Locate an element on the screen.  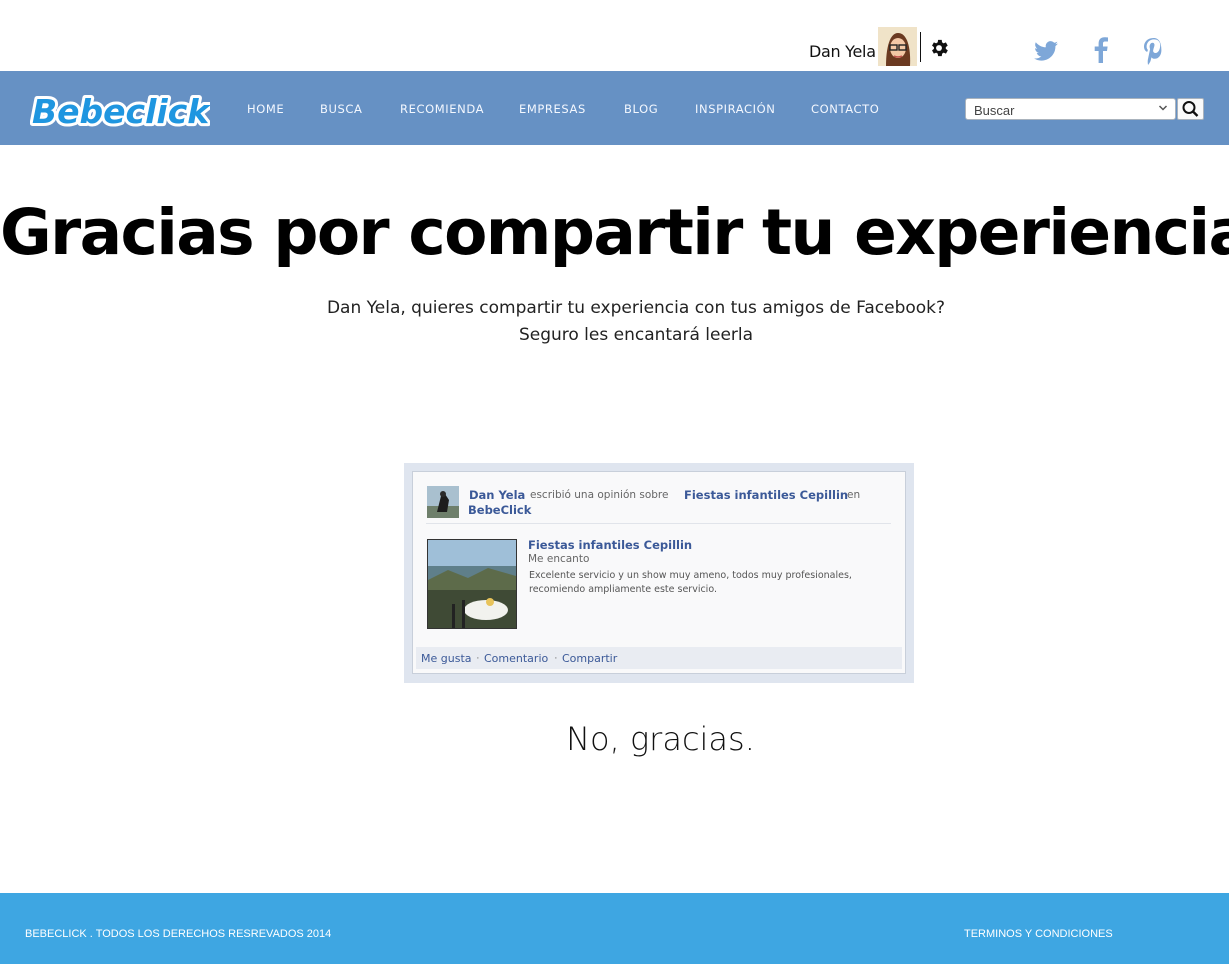
fb-action-bar: Me gusta · Comentario · Compartir is located at coordinates (659, 658).